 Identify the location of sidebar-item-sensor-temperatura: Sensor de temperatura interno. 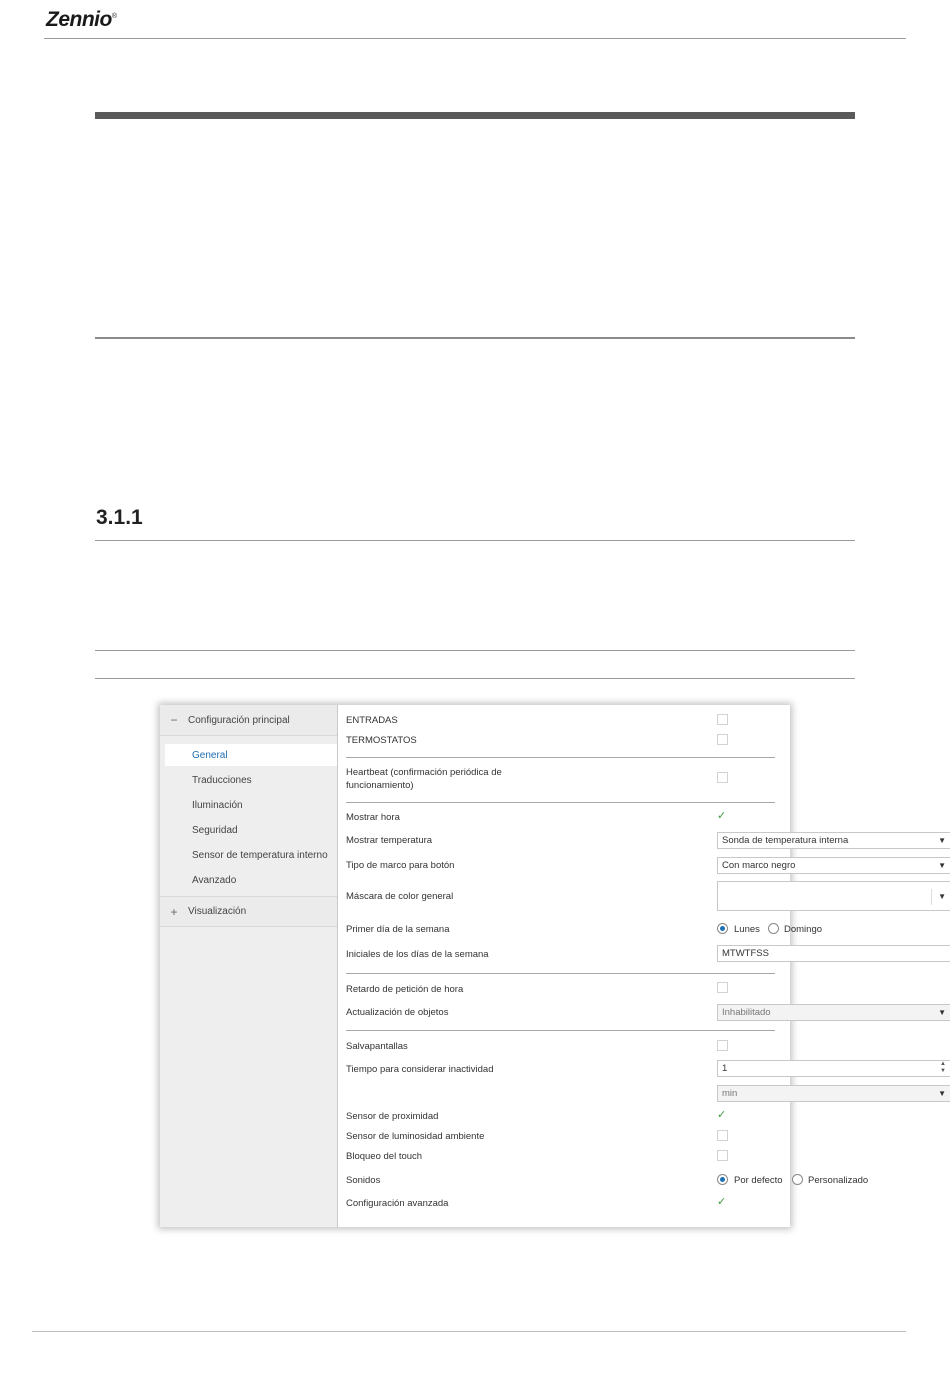
(251, 855).